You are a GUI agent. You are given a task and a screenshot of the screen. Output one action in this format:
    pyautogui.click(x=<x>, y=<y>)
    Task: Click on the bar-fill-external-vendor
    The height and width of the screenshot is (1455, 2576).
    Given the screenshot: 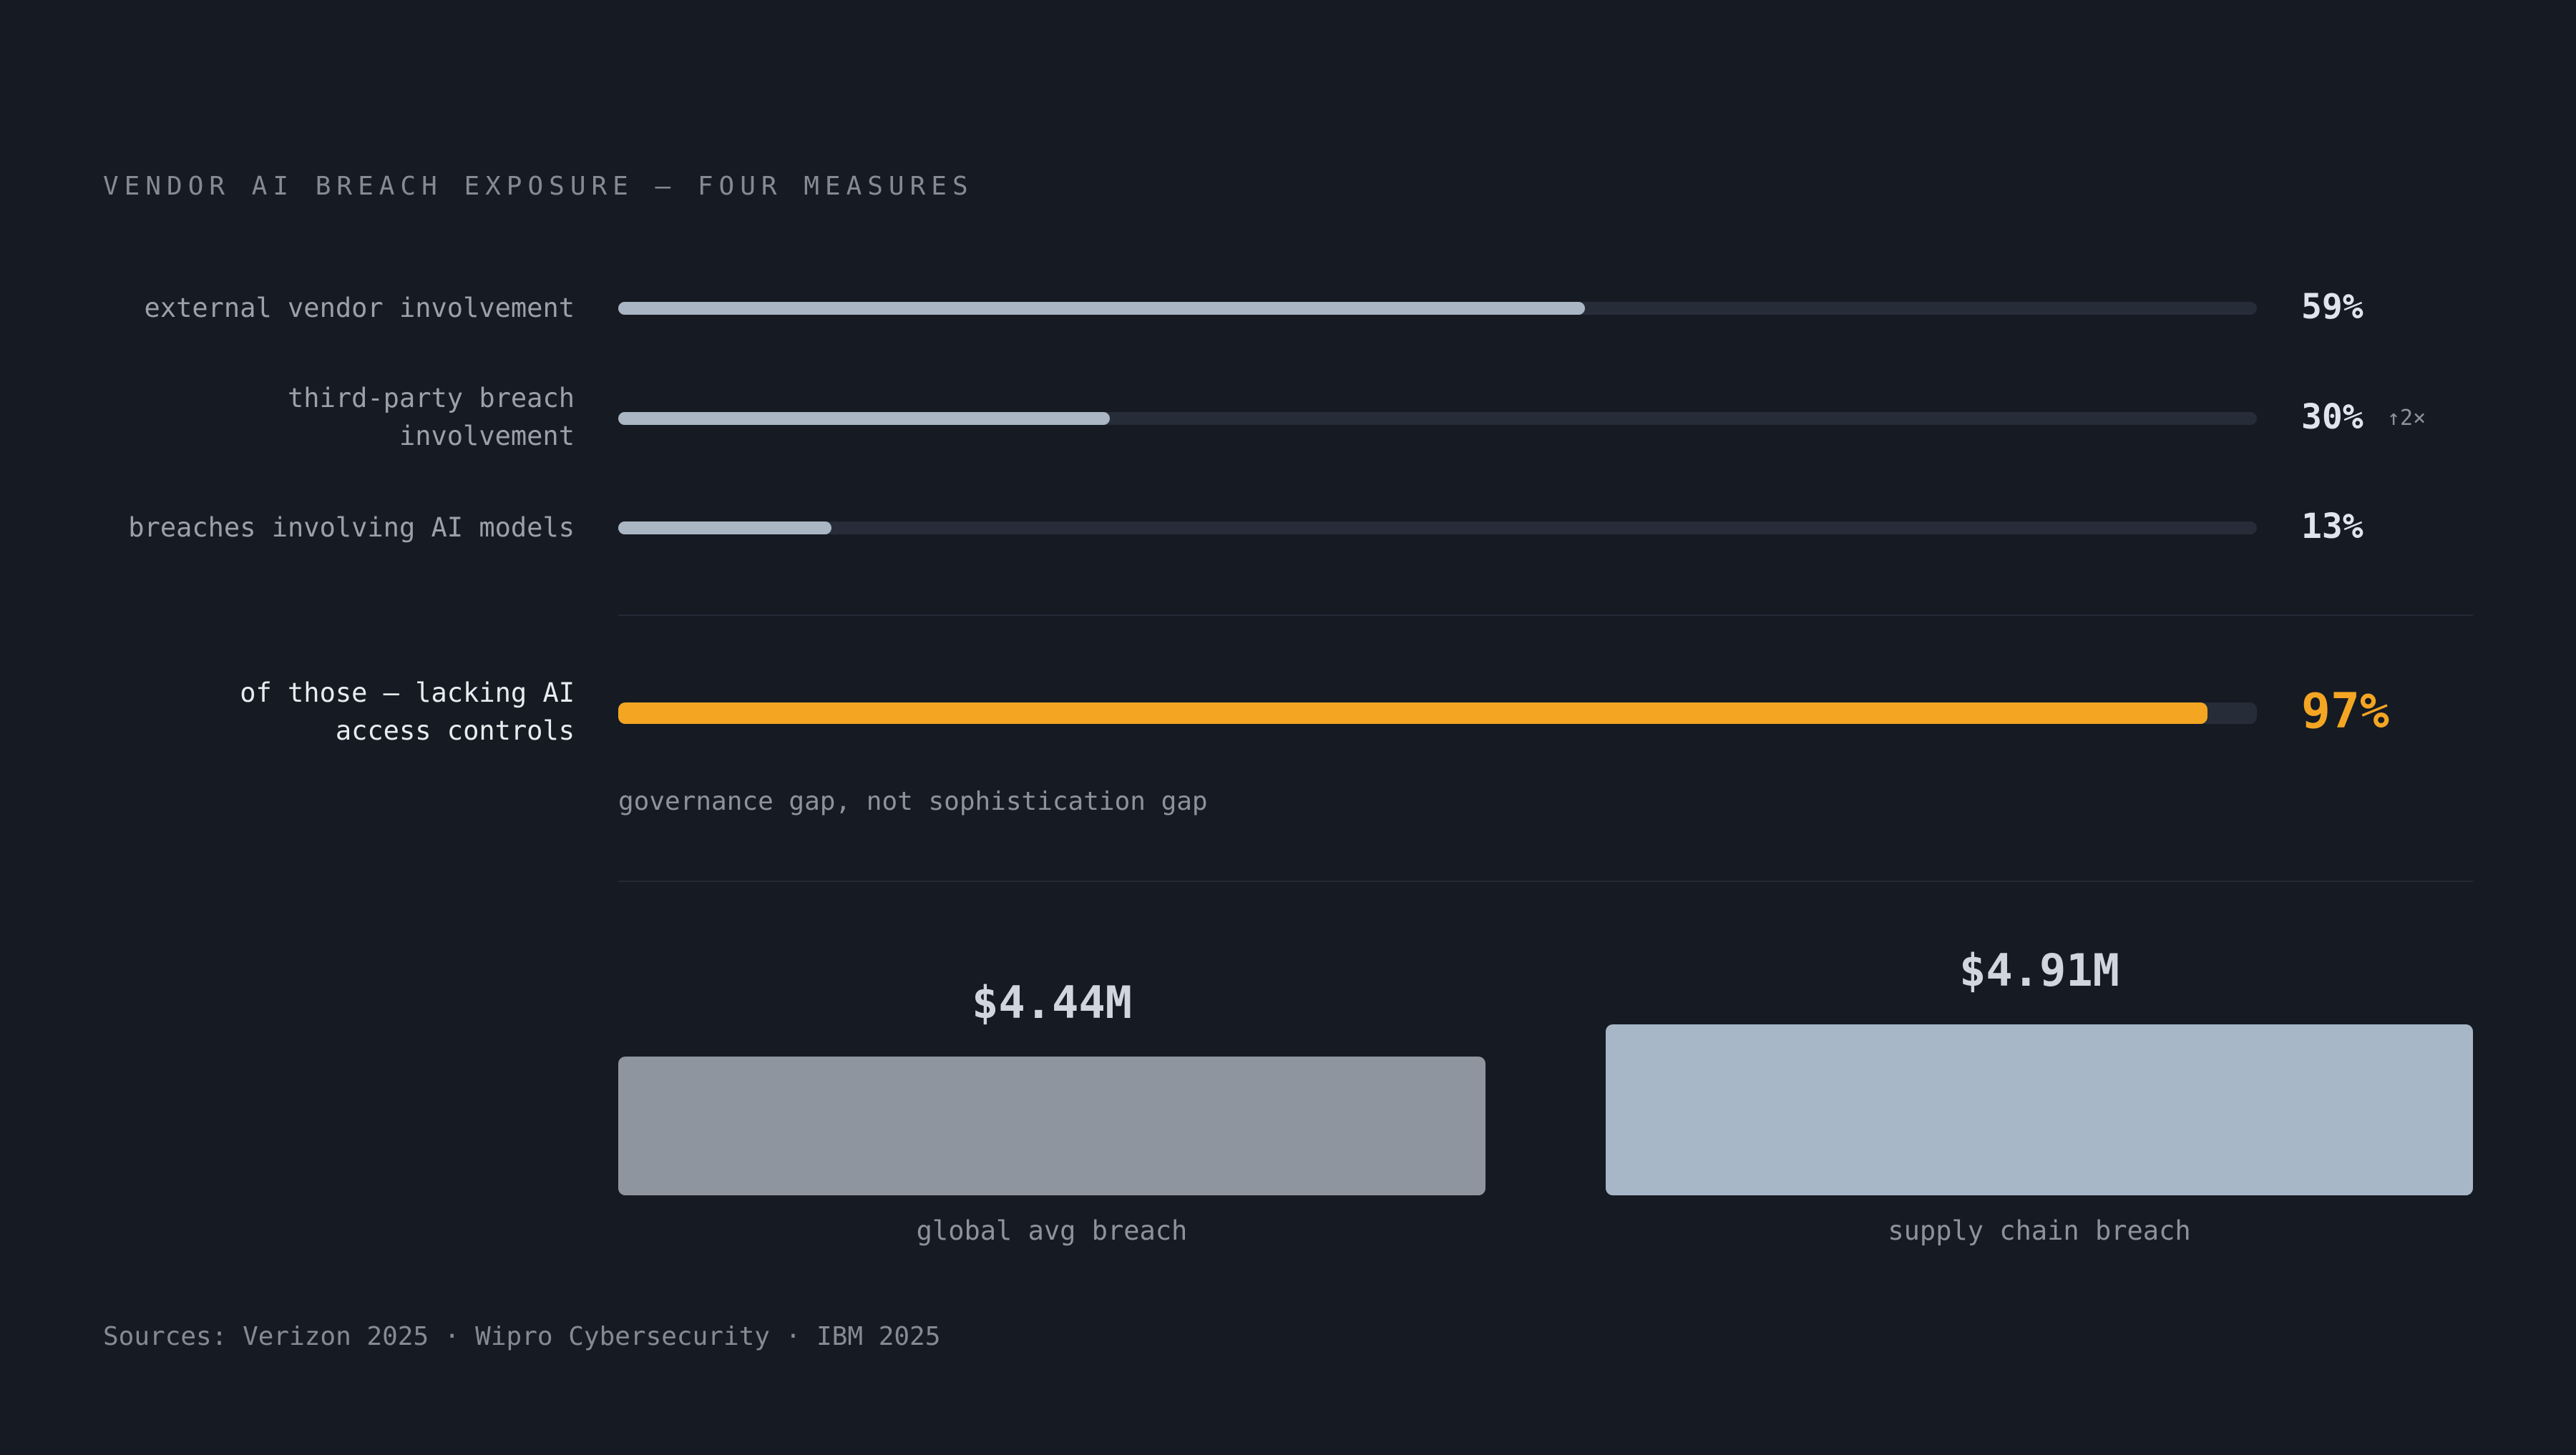 What is the action you would take?
    pyautogui.click(x=1102, y=308)
    